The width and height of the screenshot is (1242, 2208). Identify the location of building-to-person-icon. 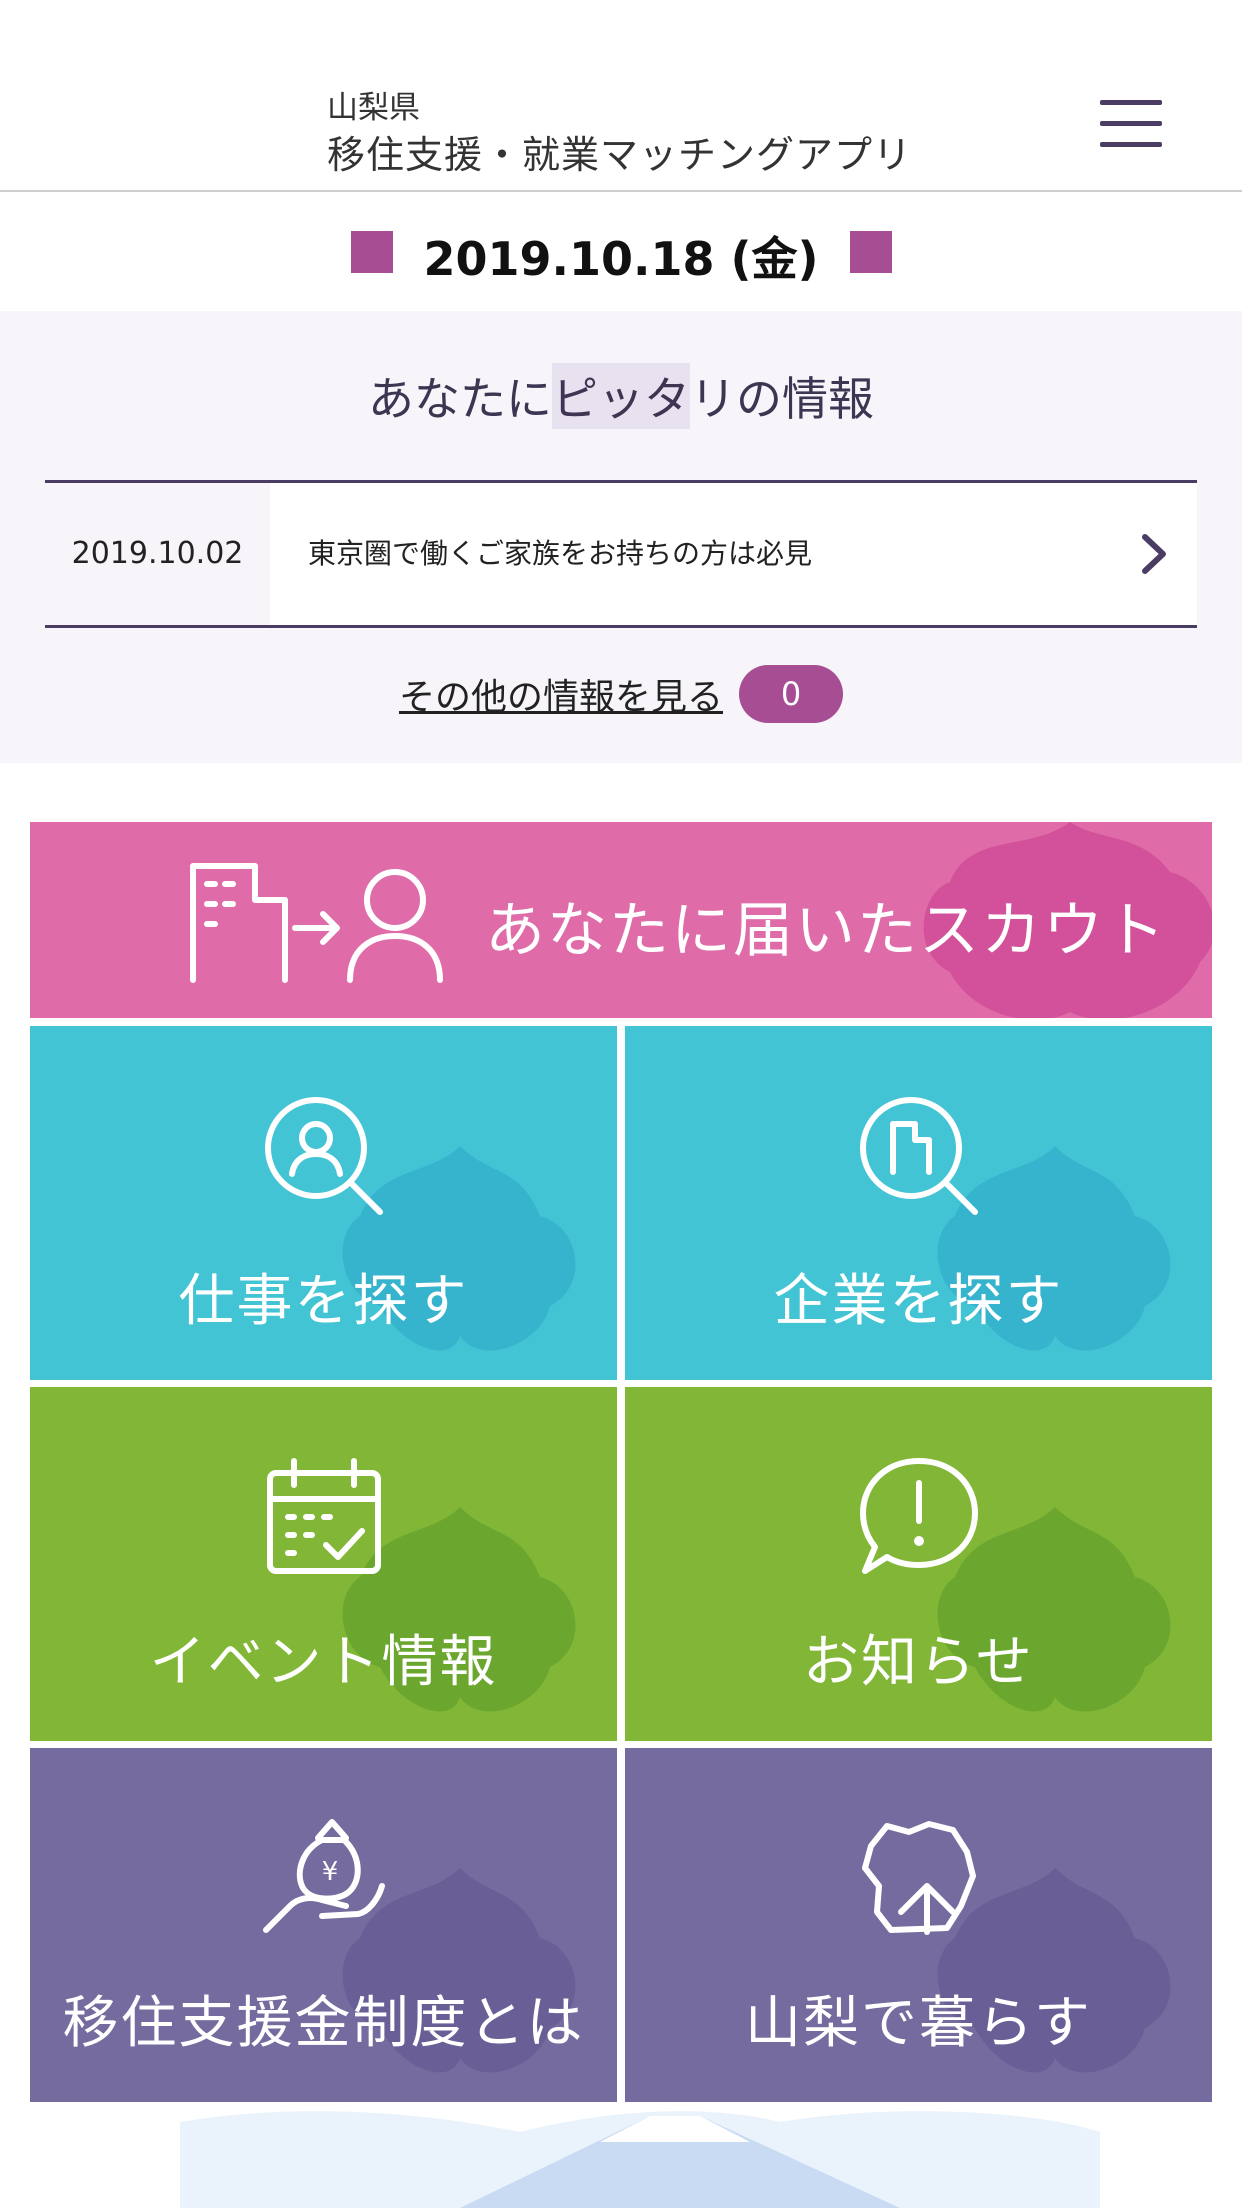
(316, 923).